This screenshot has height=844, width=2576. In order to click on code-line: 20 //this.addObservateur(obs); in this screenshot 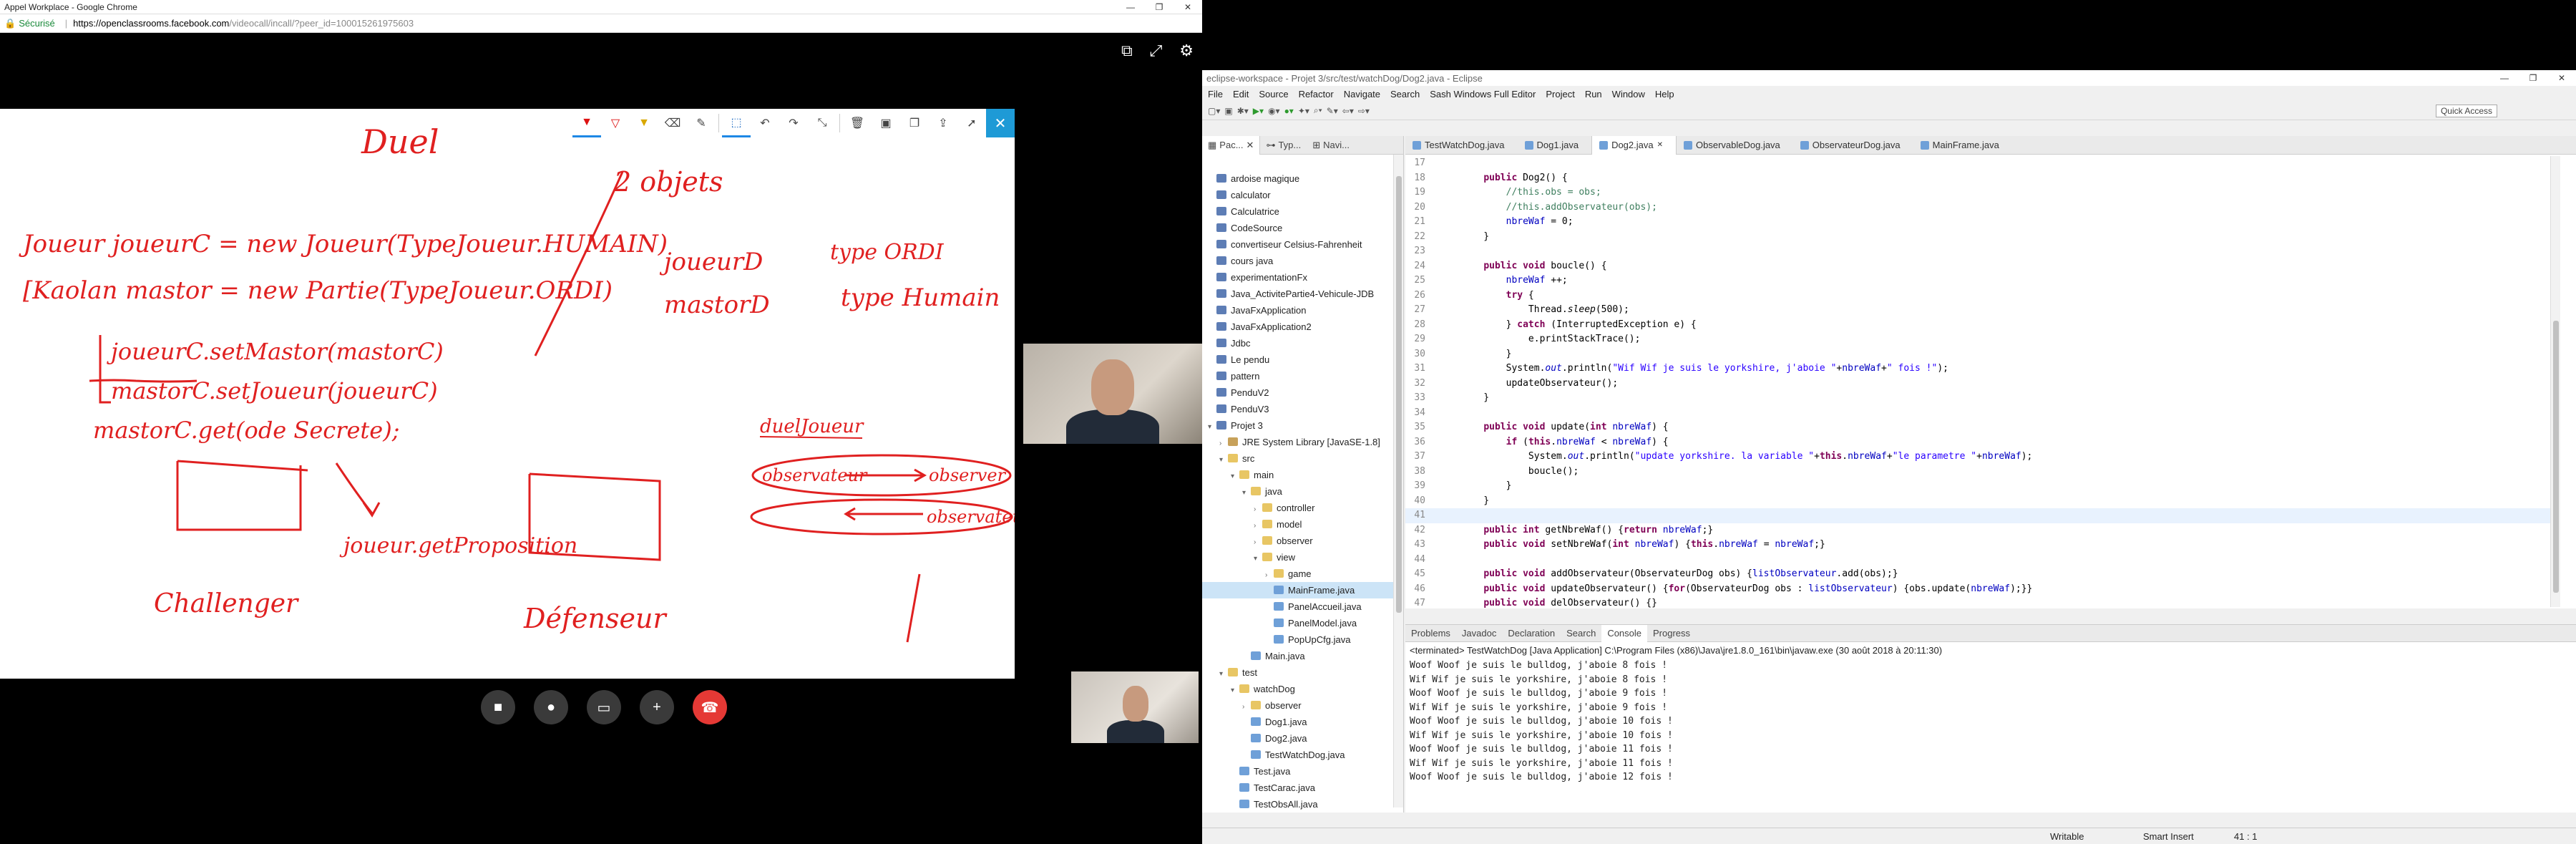, I will do `click(1977, 207)`.